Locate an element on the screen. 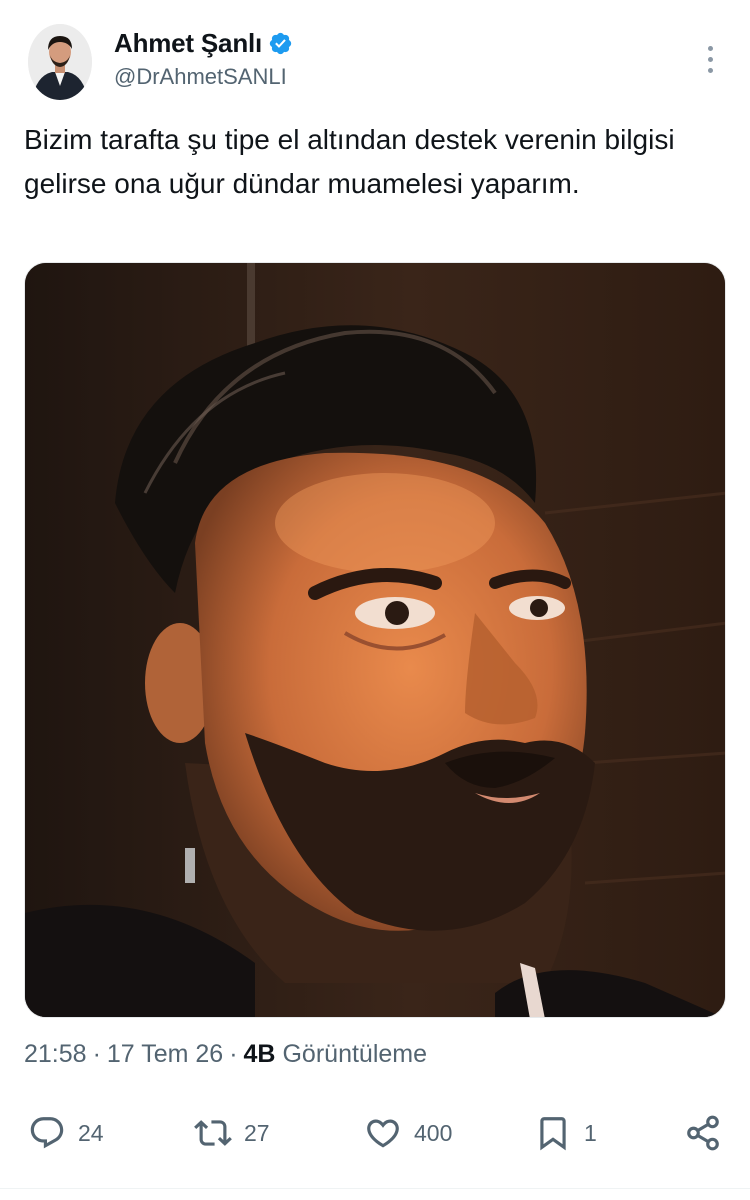  views-label: Görüntüleme is located at coordinates (355, 1054).